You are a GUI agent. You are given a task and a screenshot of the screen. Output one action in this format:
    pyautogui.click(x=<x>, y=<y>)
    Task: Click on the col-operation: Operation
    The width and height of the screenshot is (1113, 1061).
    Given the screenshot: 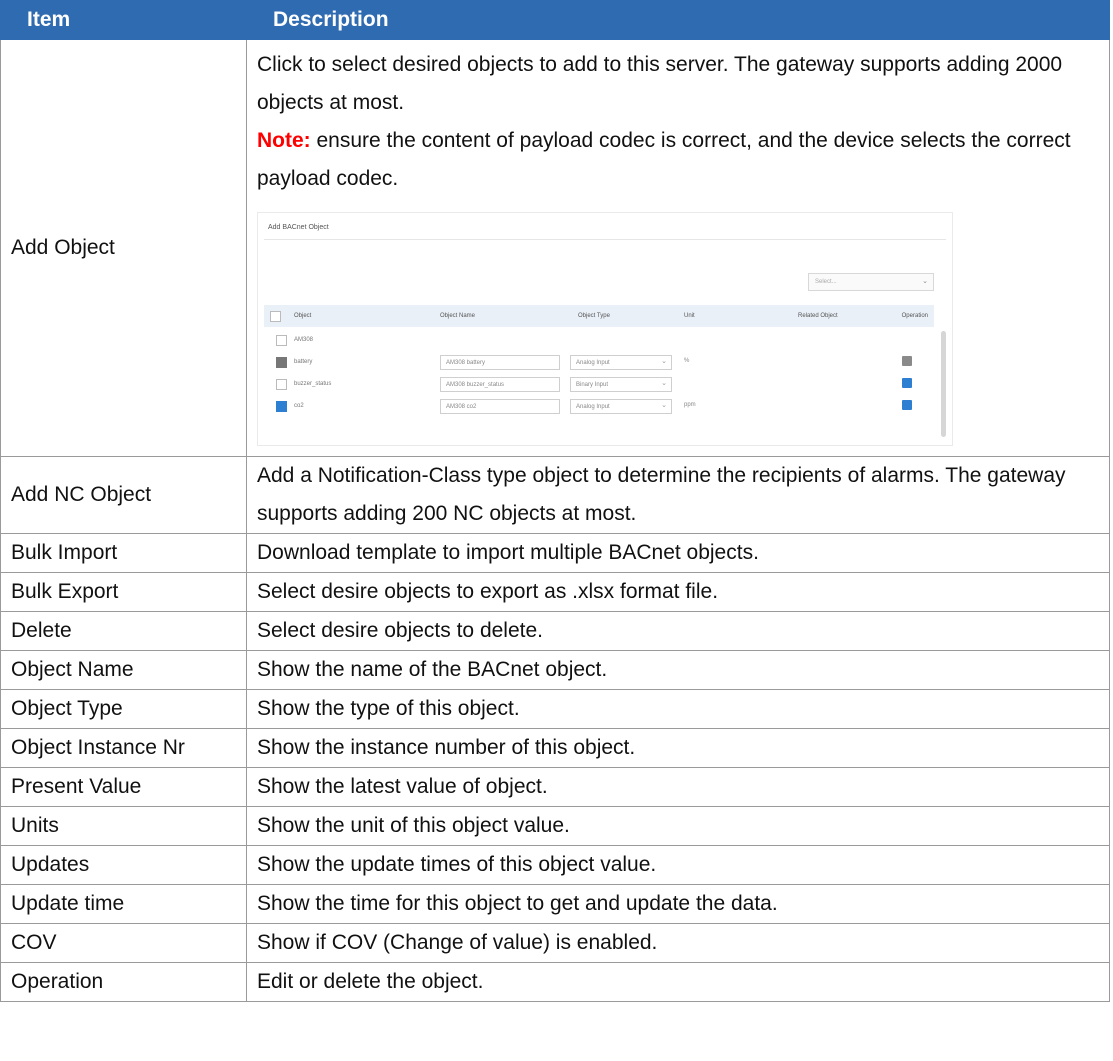 What is the action you would take?
    pyautogui.click(x=914, y=316)
    